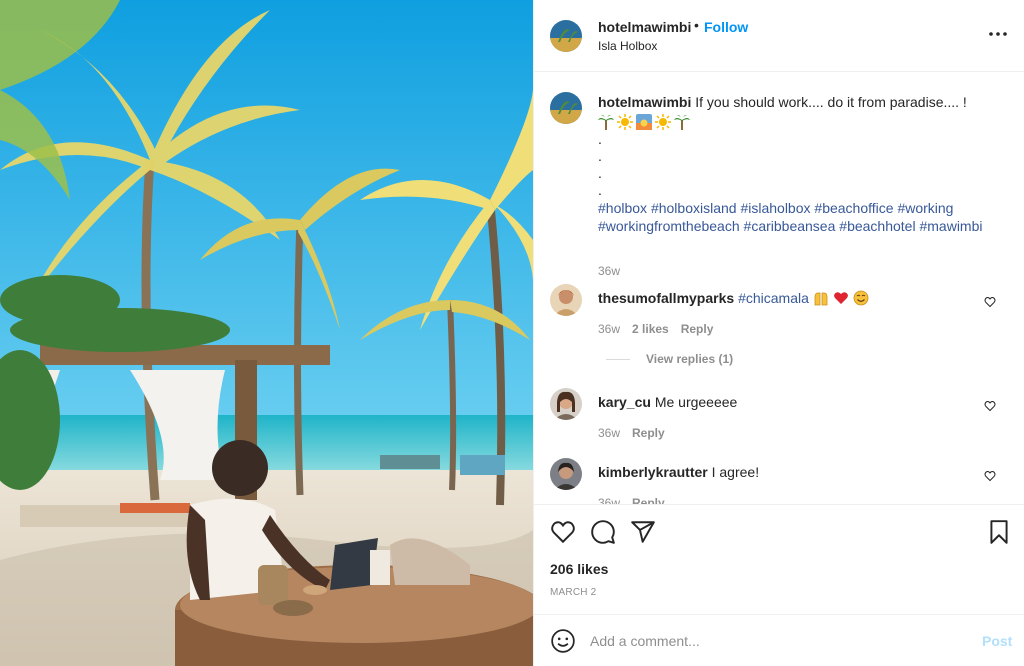  I want to click on comment-item: kimberlykrautter I agree! 36w Reply, so click(780, 481).